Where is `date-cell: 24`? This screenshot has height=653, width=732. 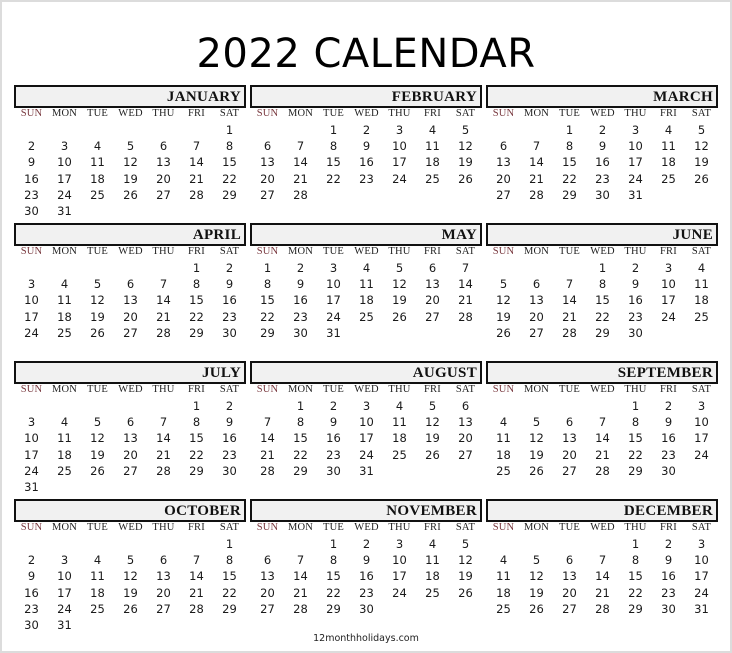
date-cell: 24 is located at coordinates (31, 332).